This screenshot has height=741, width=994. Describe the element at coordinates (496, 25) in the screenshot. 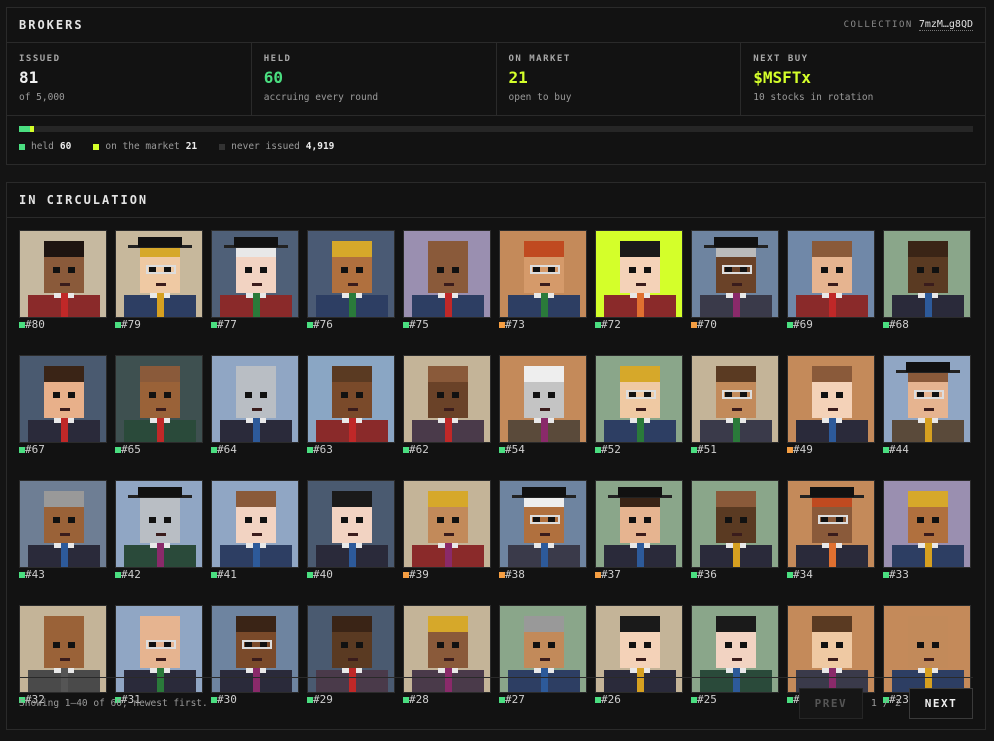

I see `brokers-header: BROKERS COLLECTION 7mzM…g8QD` at that location.